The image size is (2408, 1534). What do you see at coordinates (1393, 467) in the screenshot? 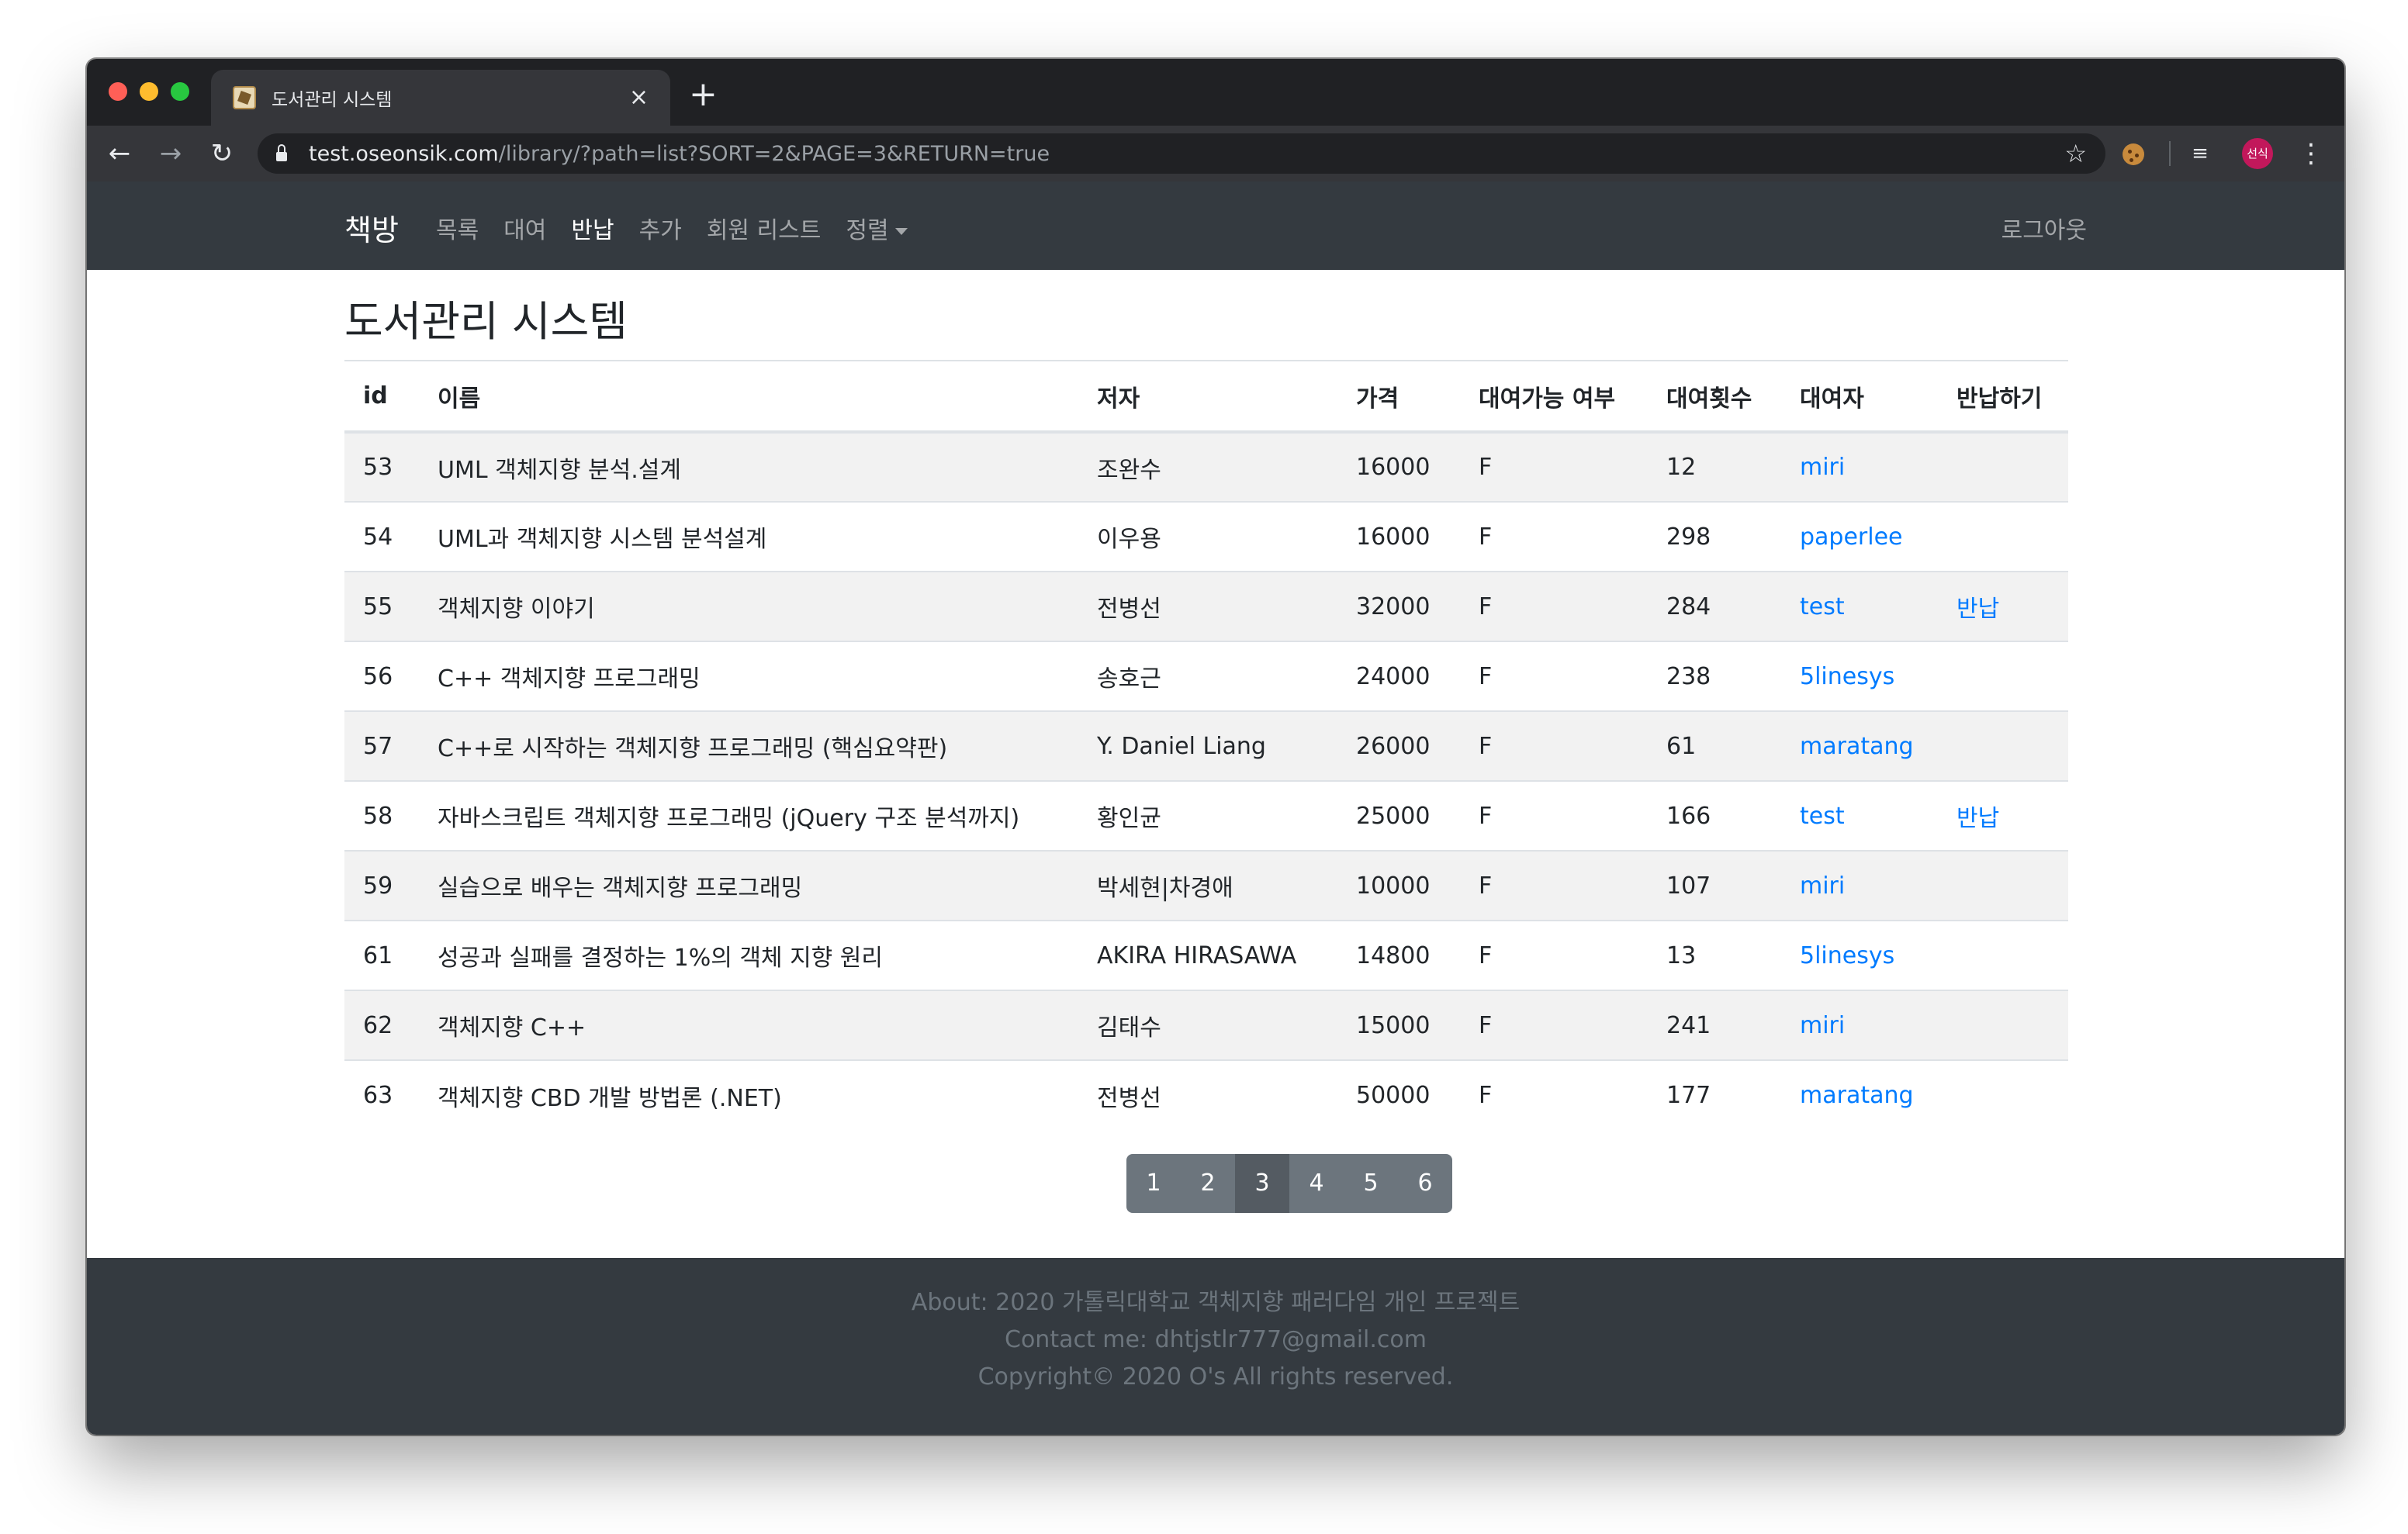
I see `cell-price: 16000` at bounding box center [1393, 467].